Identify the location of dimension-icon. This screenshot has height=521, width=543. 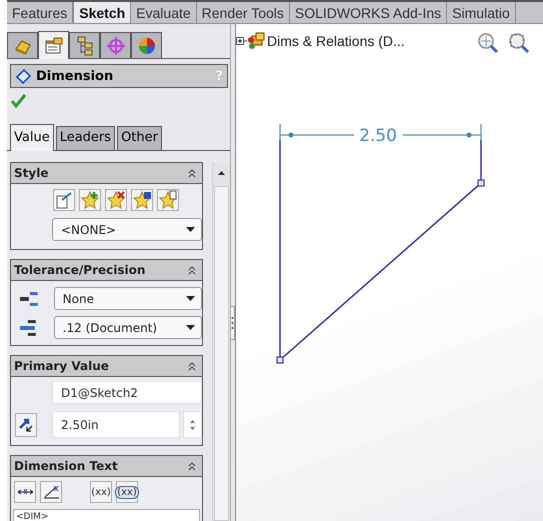
(23, 76).